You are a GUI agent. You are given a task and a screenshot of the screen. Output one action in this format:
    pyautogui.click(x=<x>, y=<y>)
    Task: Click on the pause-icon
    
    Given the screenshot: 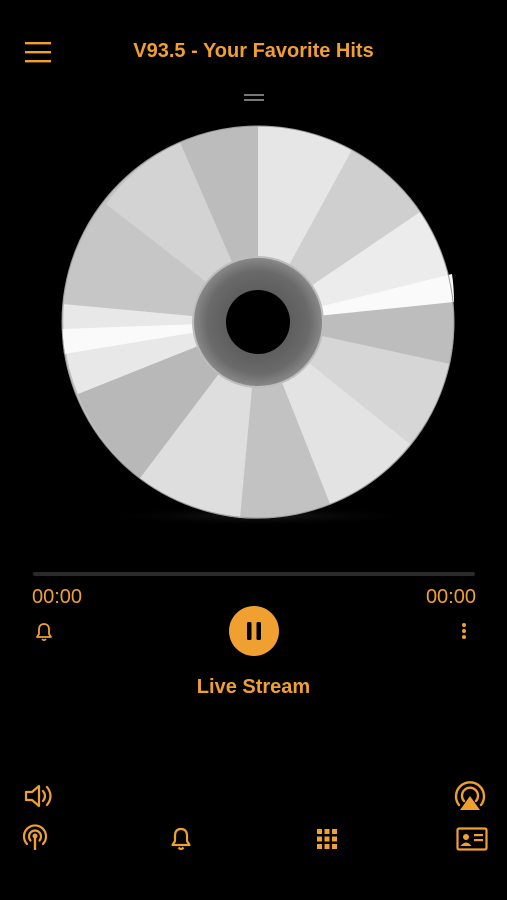 What is the action you would take?
    pyautogui.click(x=254, y=631)
    